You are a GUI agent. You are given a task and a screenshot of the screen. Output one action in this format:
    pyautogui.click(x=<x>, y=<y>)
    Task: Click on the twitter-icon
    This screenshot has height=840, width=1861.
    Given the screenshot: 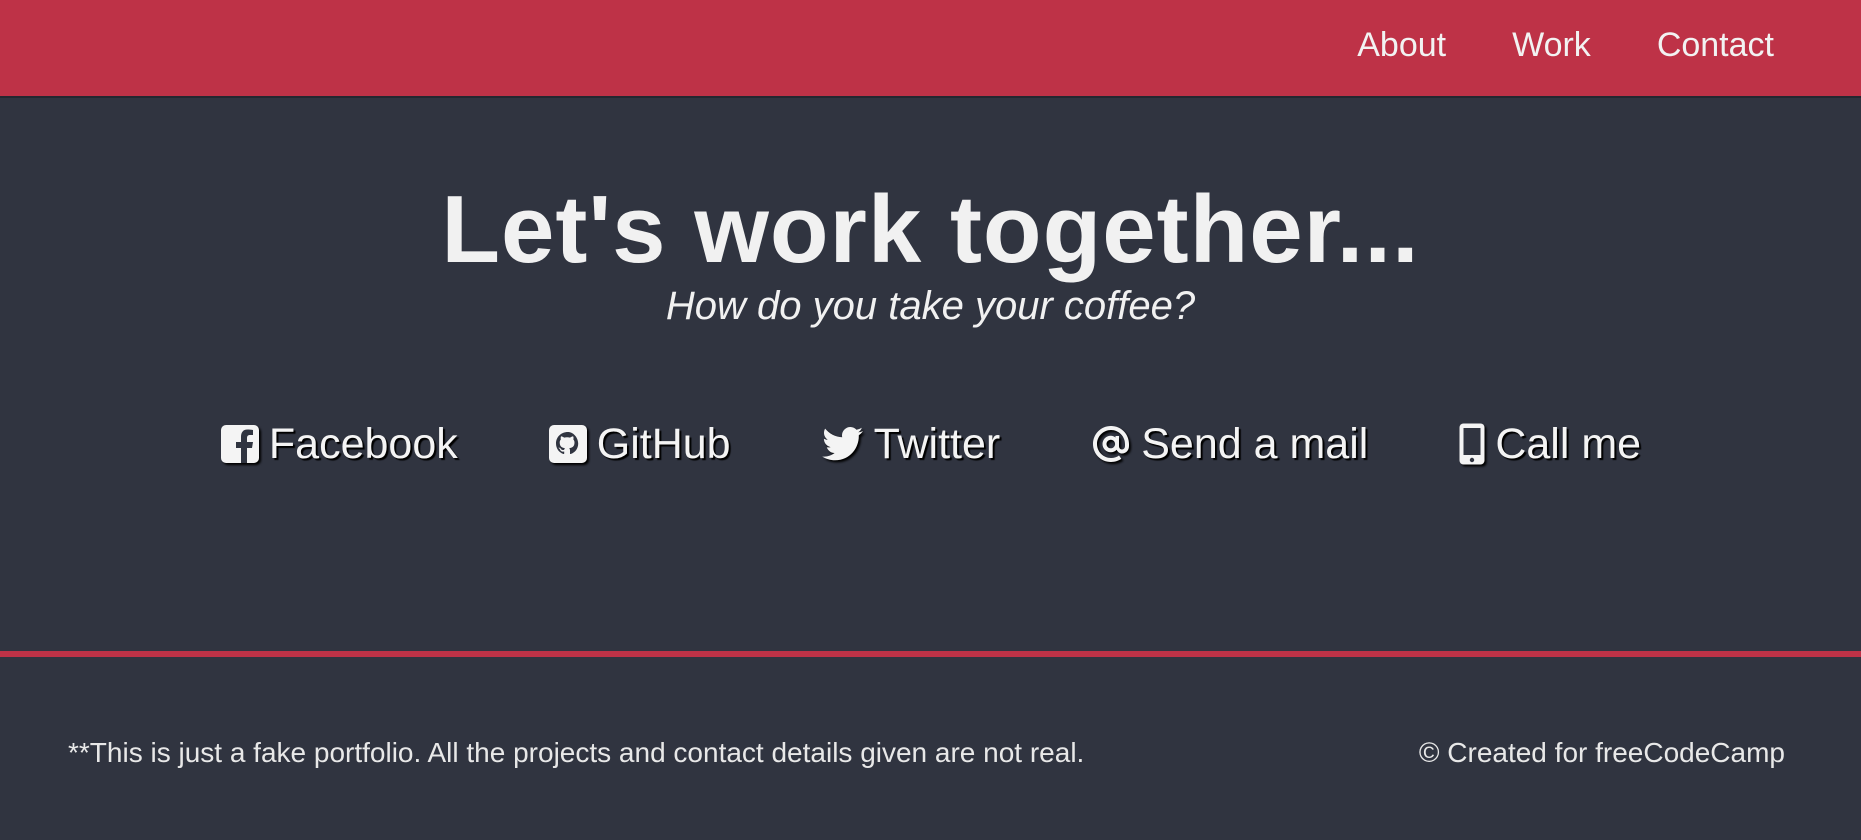 What is the action you would take?
    pyautogui.click(x=842, y=444)
    